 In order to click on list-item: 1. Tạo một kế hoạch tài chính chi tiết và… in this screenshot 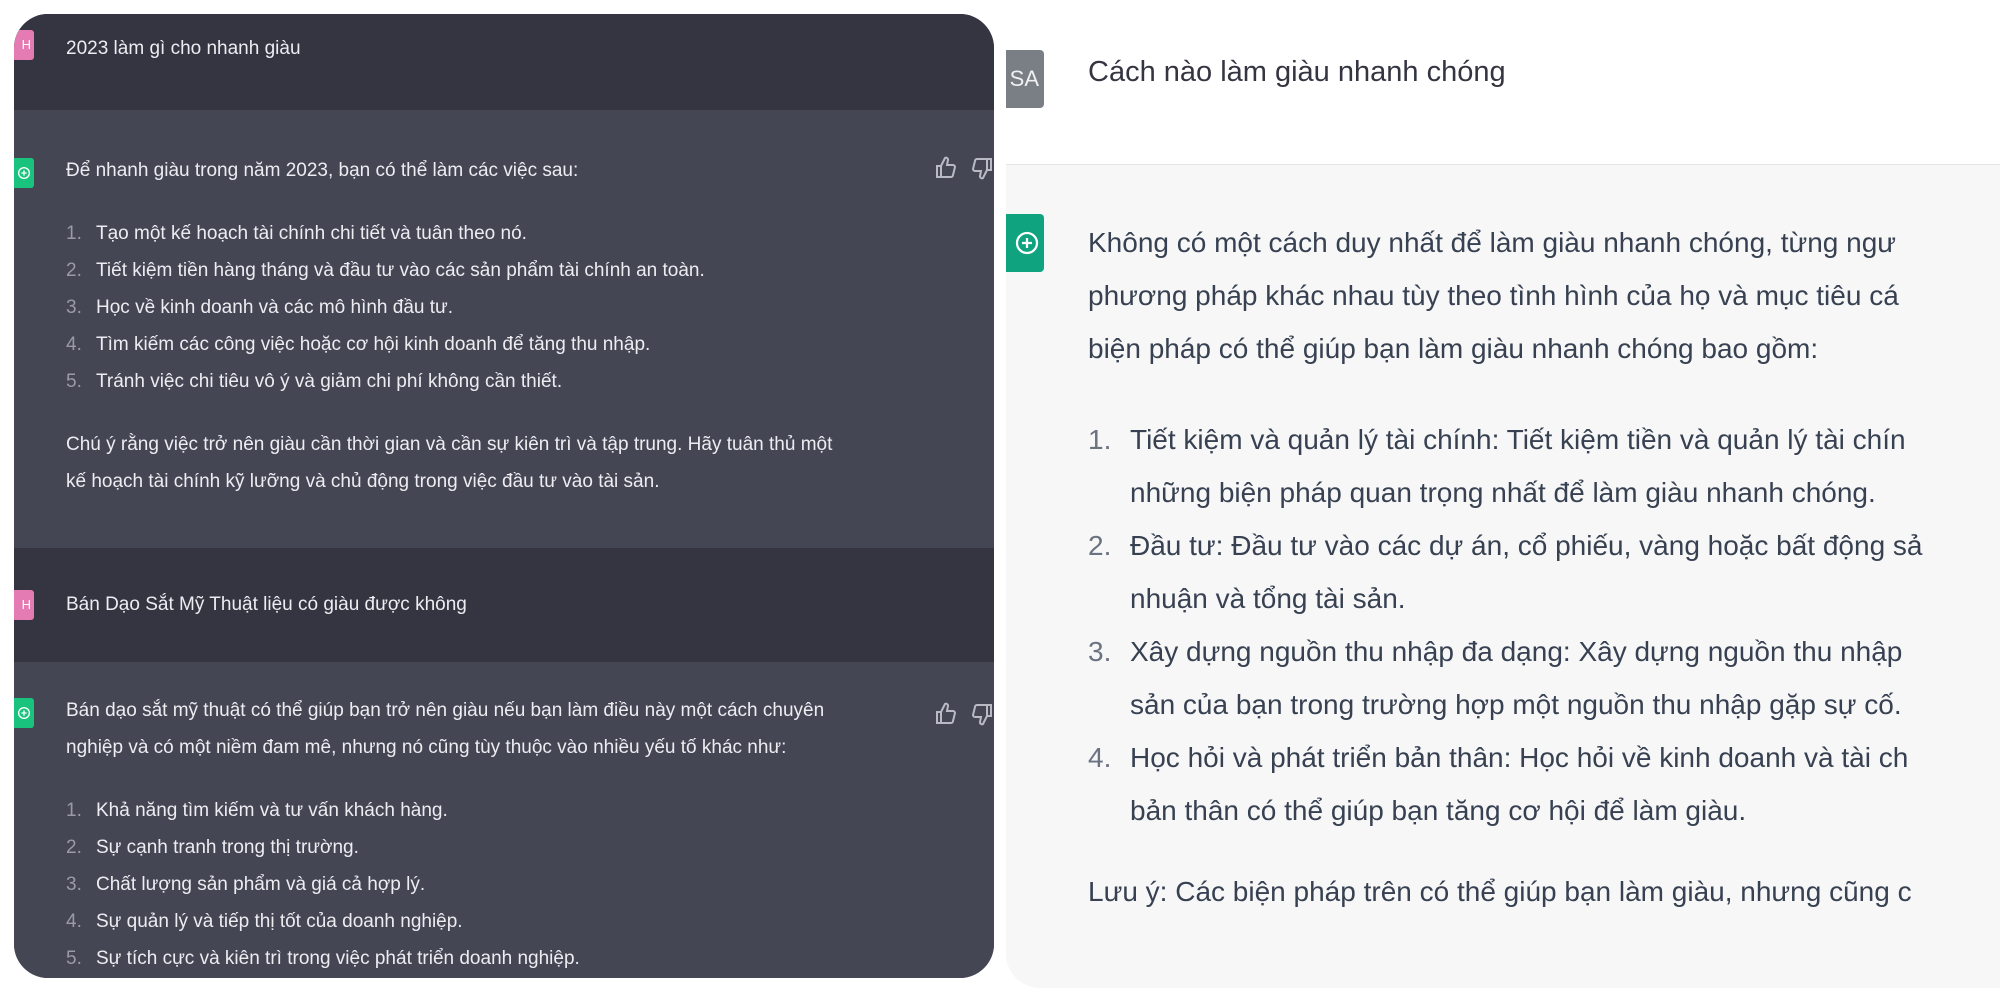, I will do `click(296, 233)`.